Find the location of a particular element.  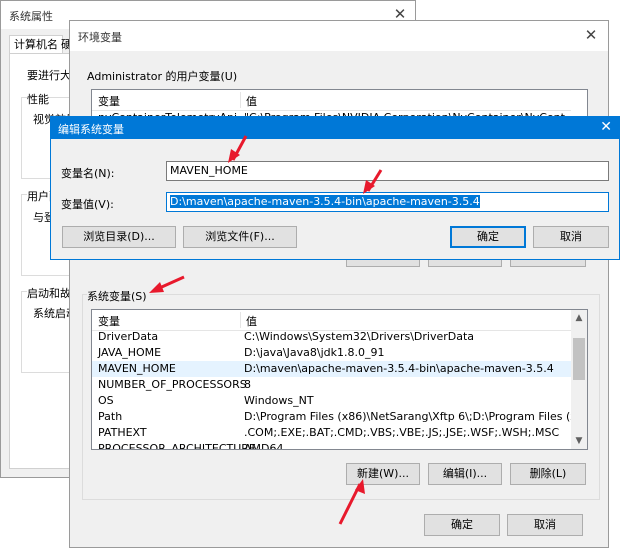

system-list-scrollbar: ▲ ▼ is located at coordinates (579, 379).